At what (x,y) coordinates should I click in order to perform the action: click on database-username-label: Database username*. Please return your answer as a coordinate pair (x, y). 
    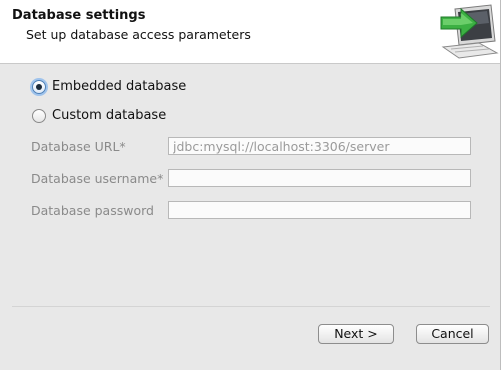
    Looking at the image, I should click on (97, 178).